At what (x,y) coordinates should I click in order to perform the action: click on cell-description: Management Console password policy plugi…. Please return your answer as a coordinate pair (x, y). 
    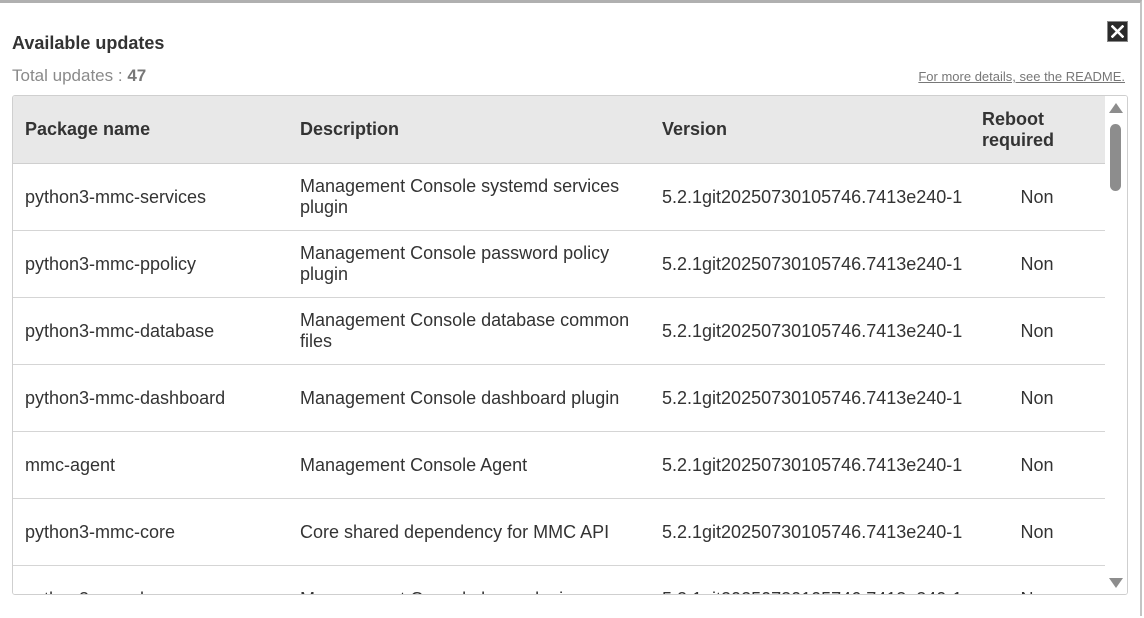
    Looking at the image, I should click on (455, 263).